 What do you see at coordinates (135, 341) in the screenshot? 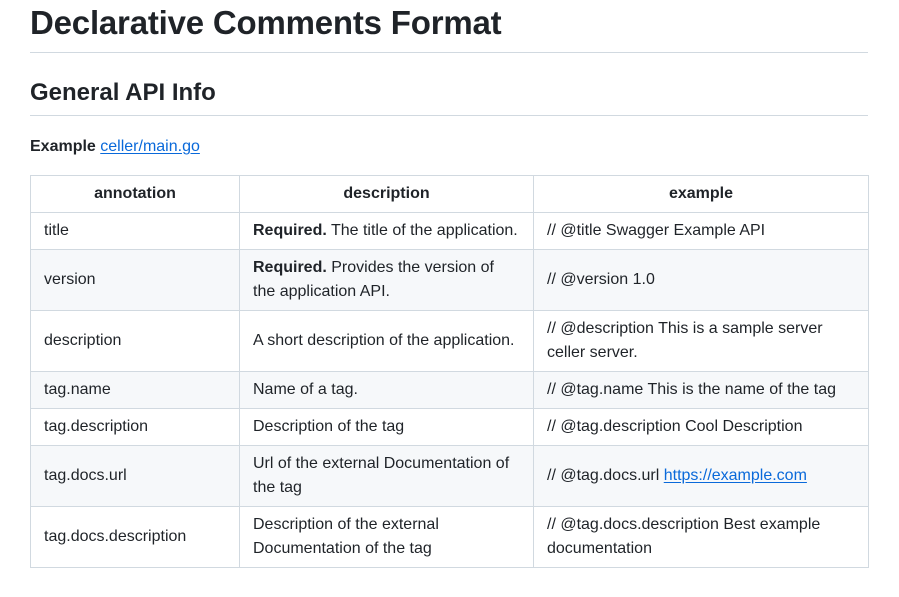
I see `annotation-cell: description` at bounding box center [135, 341].